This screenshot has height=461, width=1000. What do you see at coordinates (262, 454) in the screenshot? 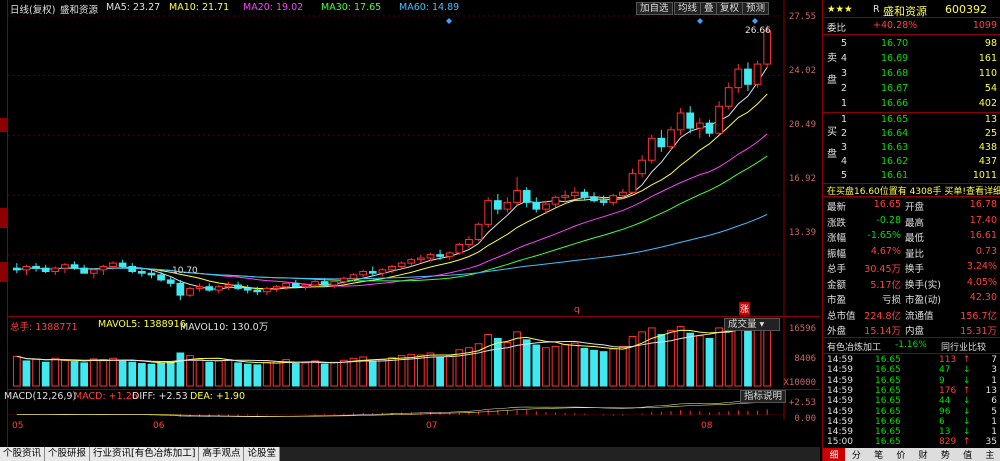
I see `news-tab-4: 论股堂` at bounding box center [262, 454].